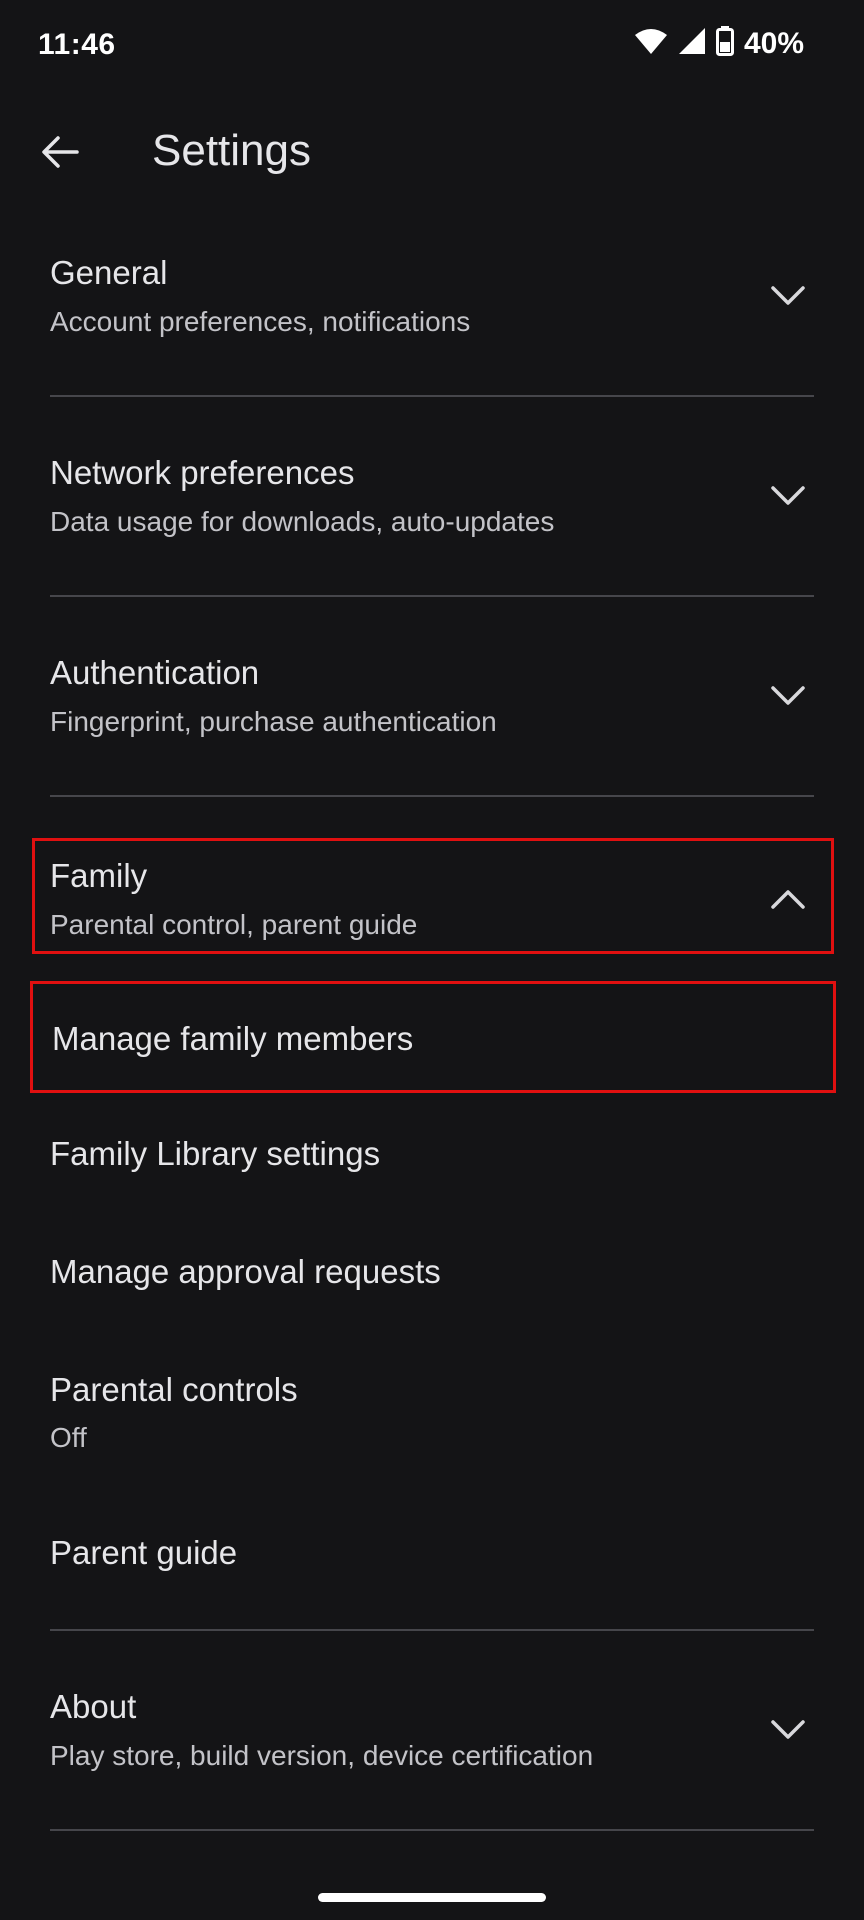 The width and height of the screenshot is (864, 1920). Describe the element at coordinates (202, 472) in the screenshot. I see `section-title: Network preferences` at that location.